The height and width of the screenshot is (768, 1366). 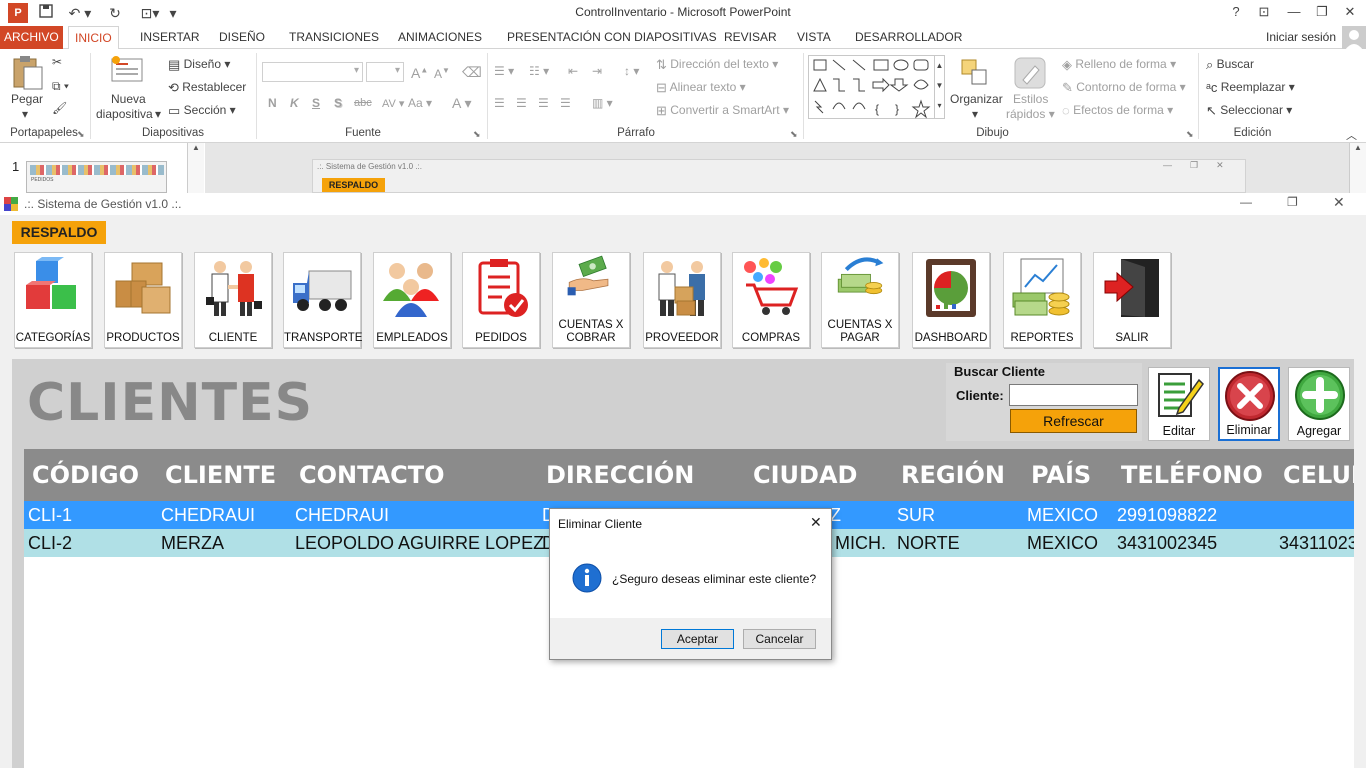 What do you see at coordinates (127, 70) in the screenshot?
I see `new-slide-icon` at bounding box center [127, 70].